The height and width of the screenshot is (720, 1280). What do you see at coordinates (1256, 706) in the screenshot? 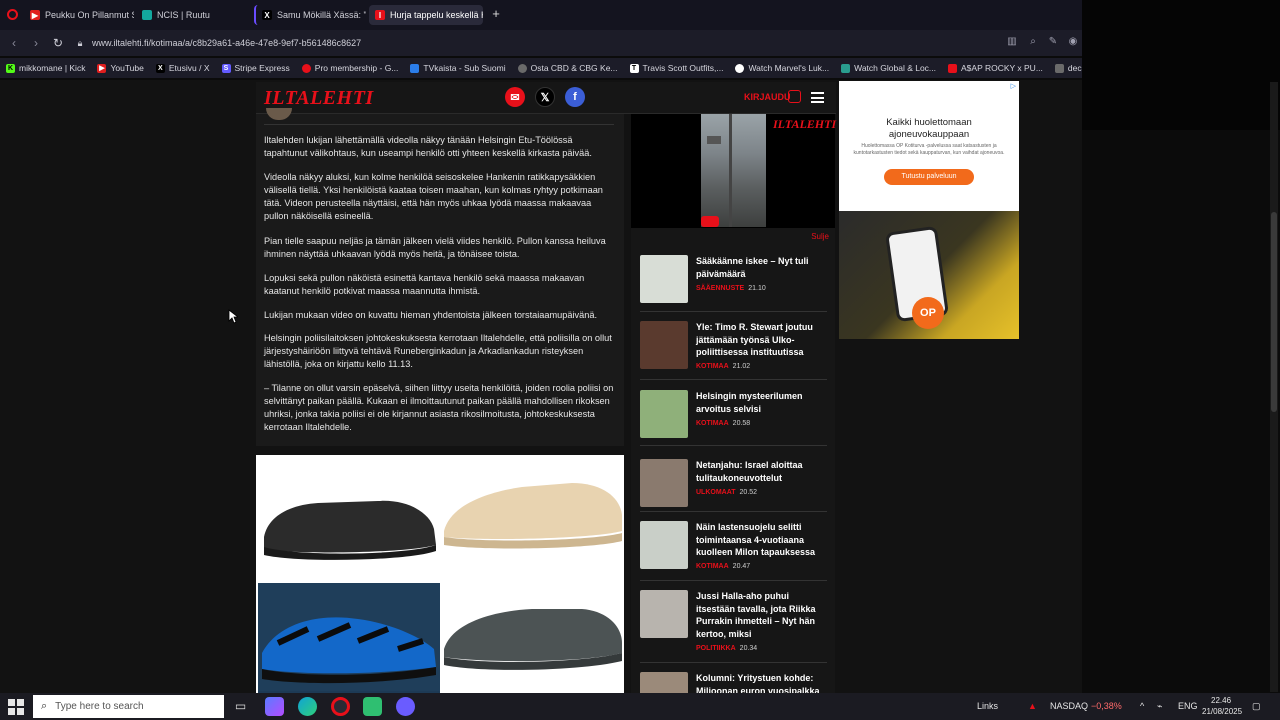
I see `notification-icon: ▢` at bounding box center [1256, 706].